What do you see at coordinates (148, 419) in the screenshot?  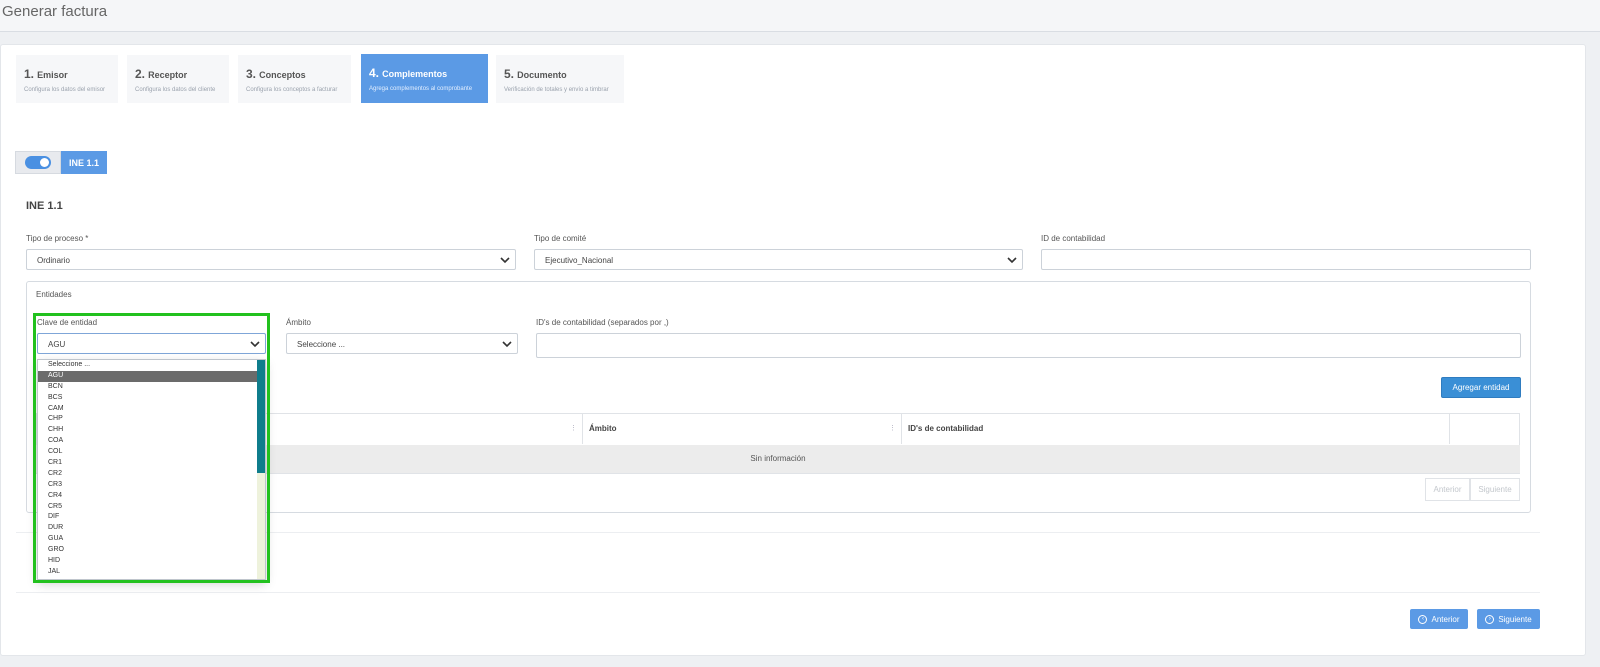 I see `dropdown-option: CHP` at bounding box center [148, 419].